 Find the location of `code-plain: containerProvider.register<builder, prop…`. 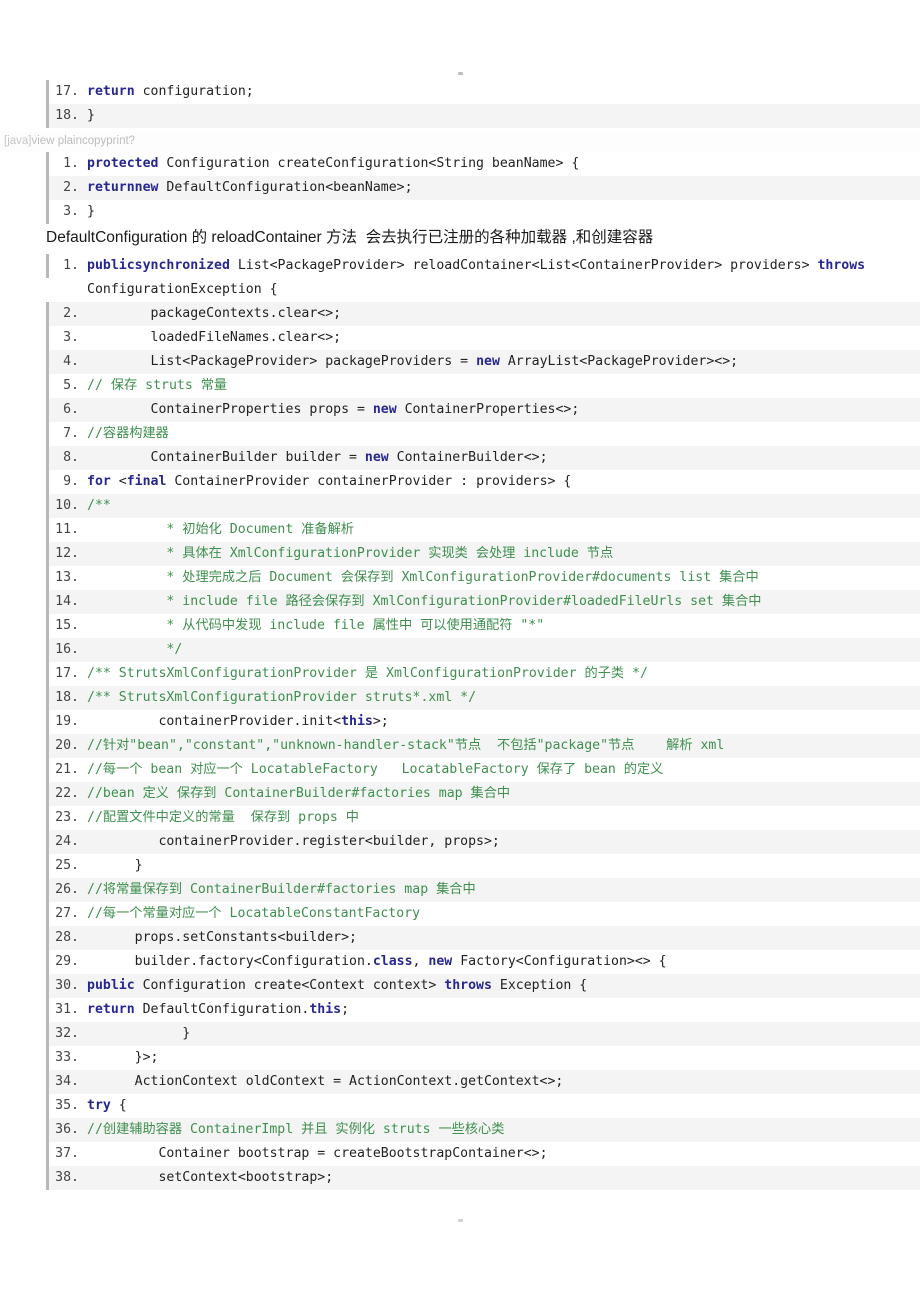

code-plain: containerProvider.register<builder, prop… is located at coordinates (293, 841).